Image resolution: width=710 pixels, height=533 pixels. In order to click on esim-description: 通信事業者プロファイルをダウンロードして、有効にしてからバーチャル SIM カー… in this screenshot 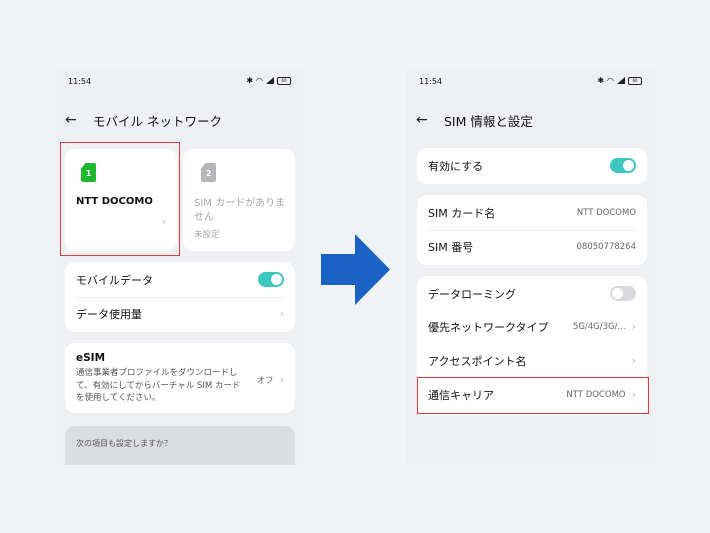, I will do `click(158, 385)`.